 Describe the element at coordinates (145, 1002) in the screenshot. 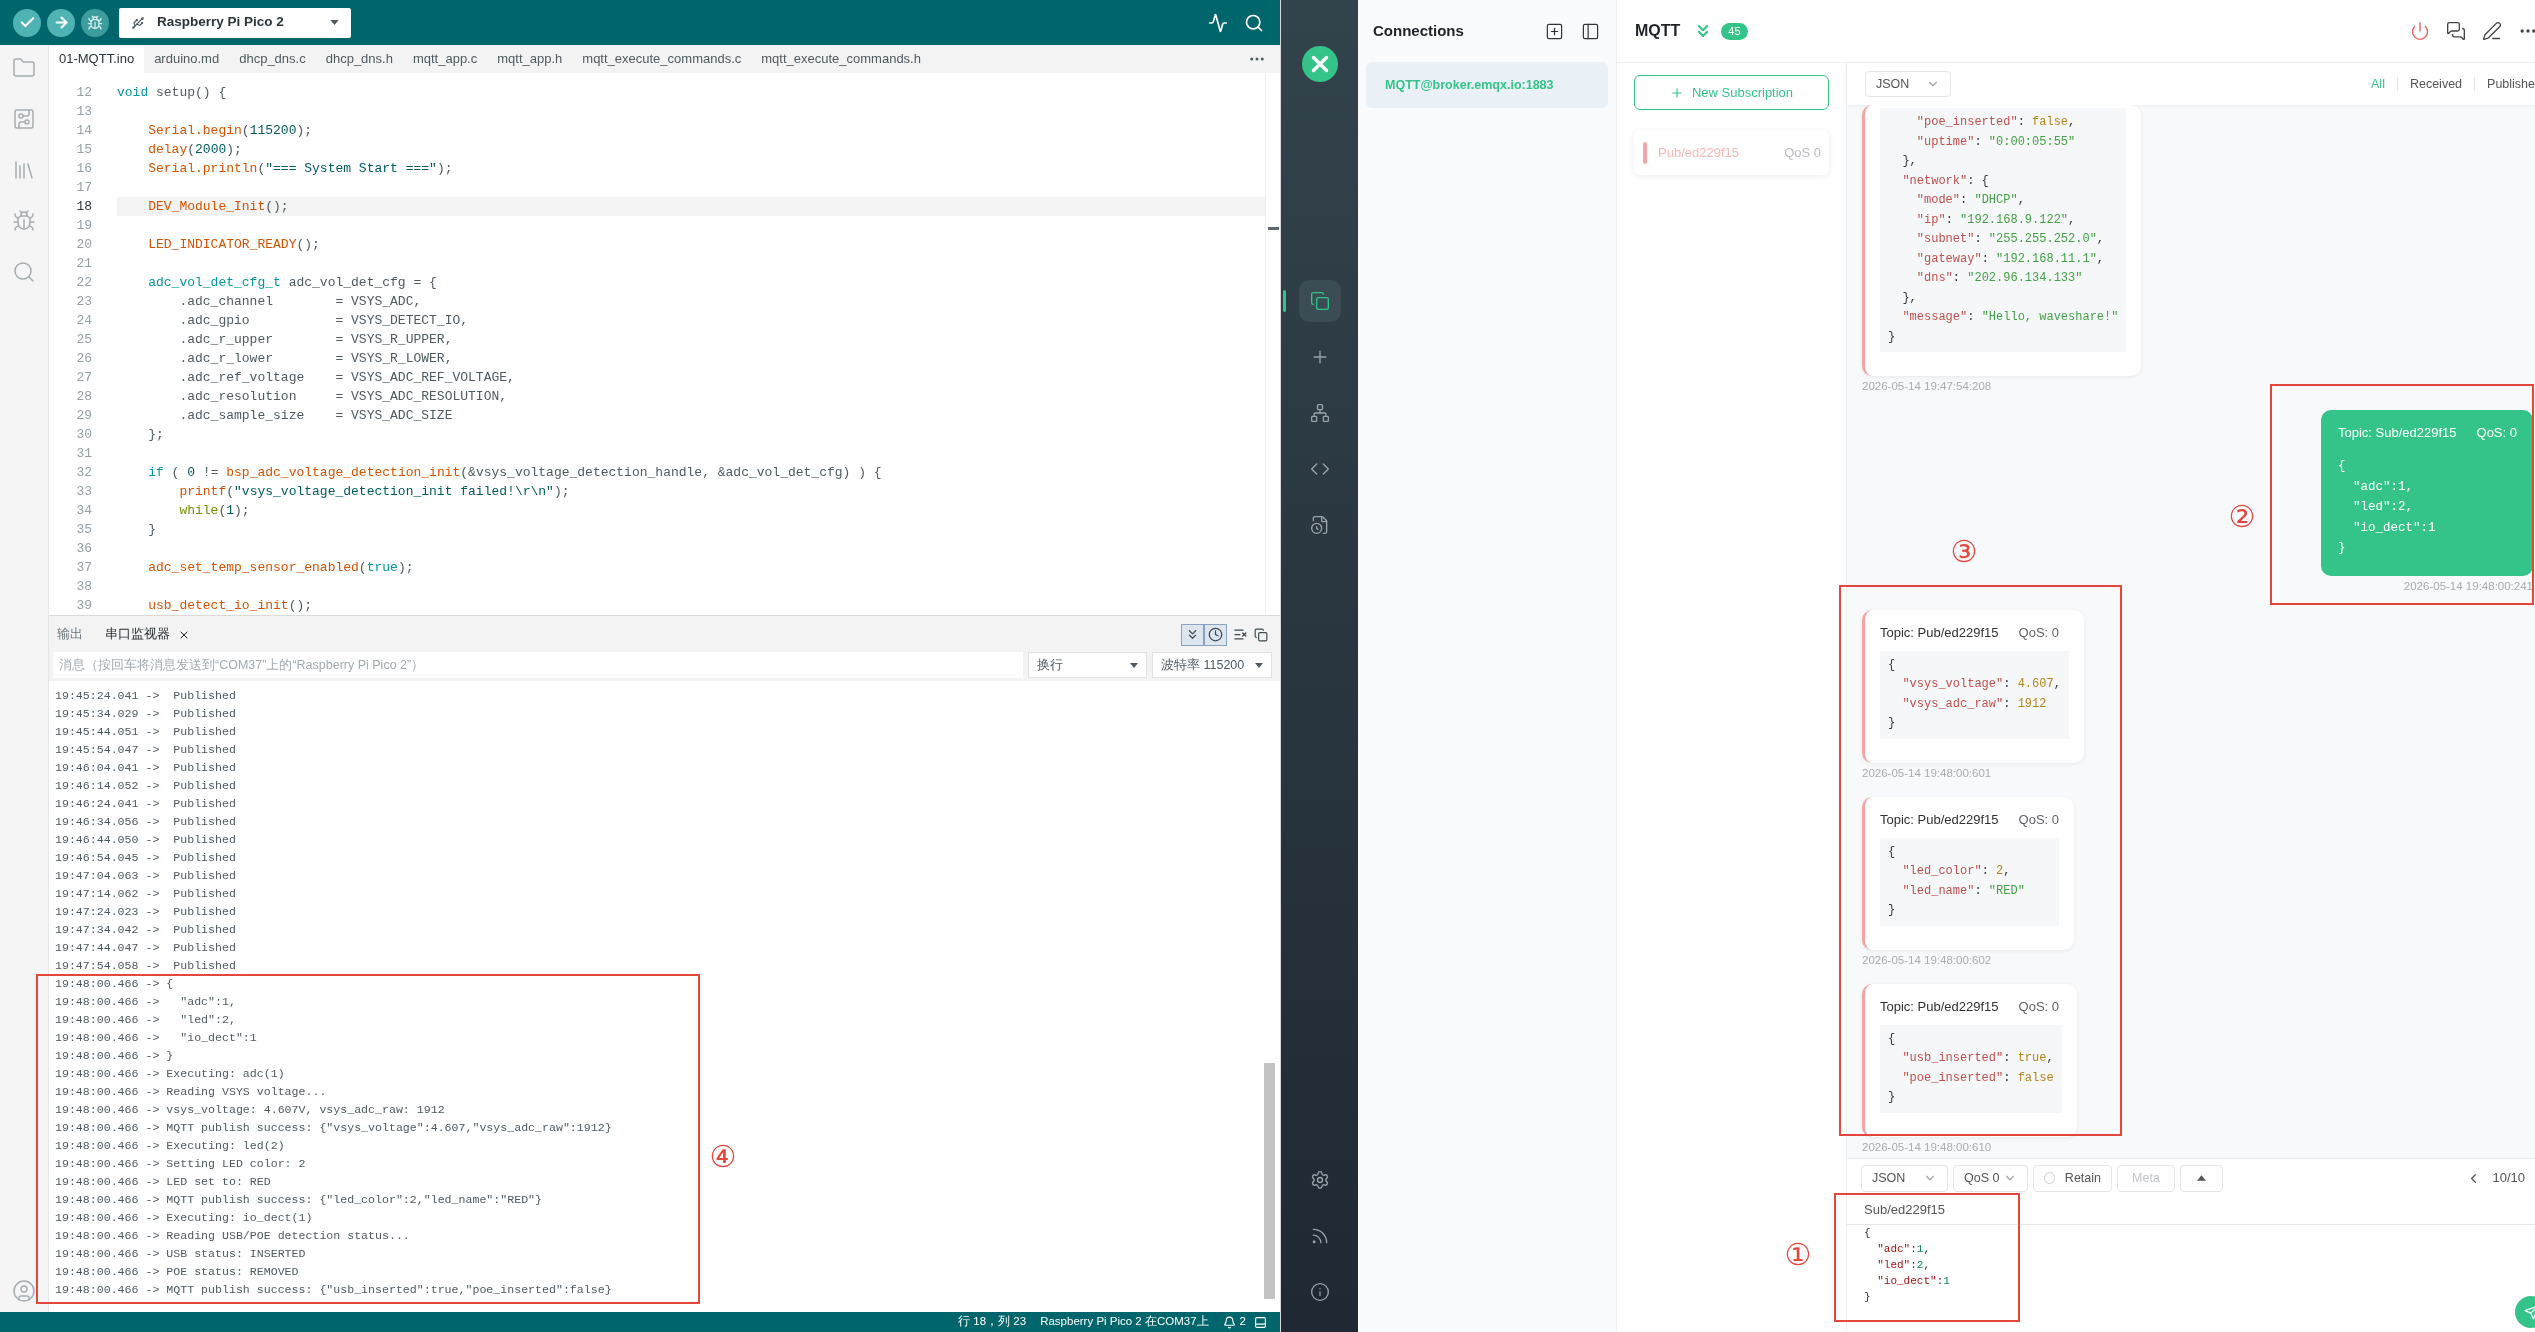

I see `log-line: 19:48:00.466 -> "adc":1,` at that location.